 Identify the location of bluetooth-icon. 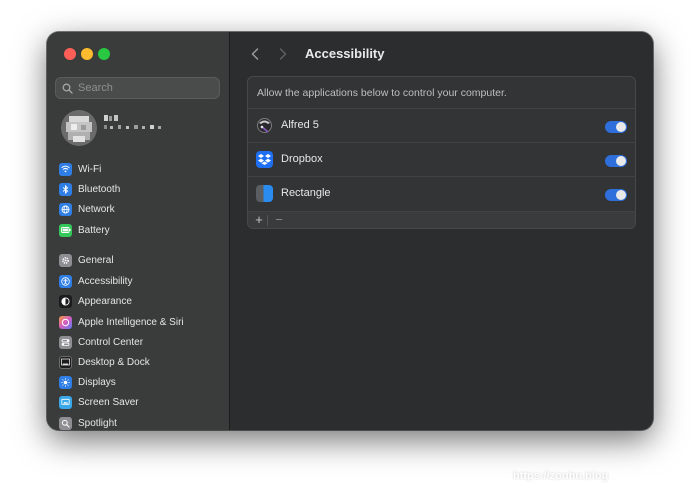
(65, 189).